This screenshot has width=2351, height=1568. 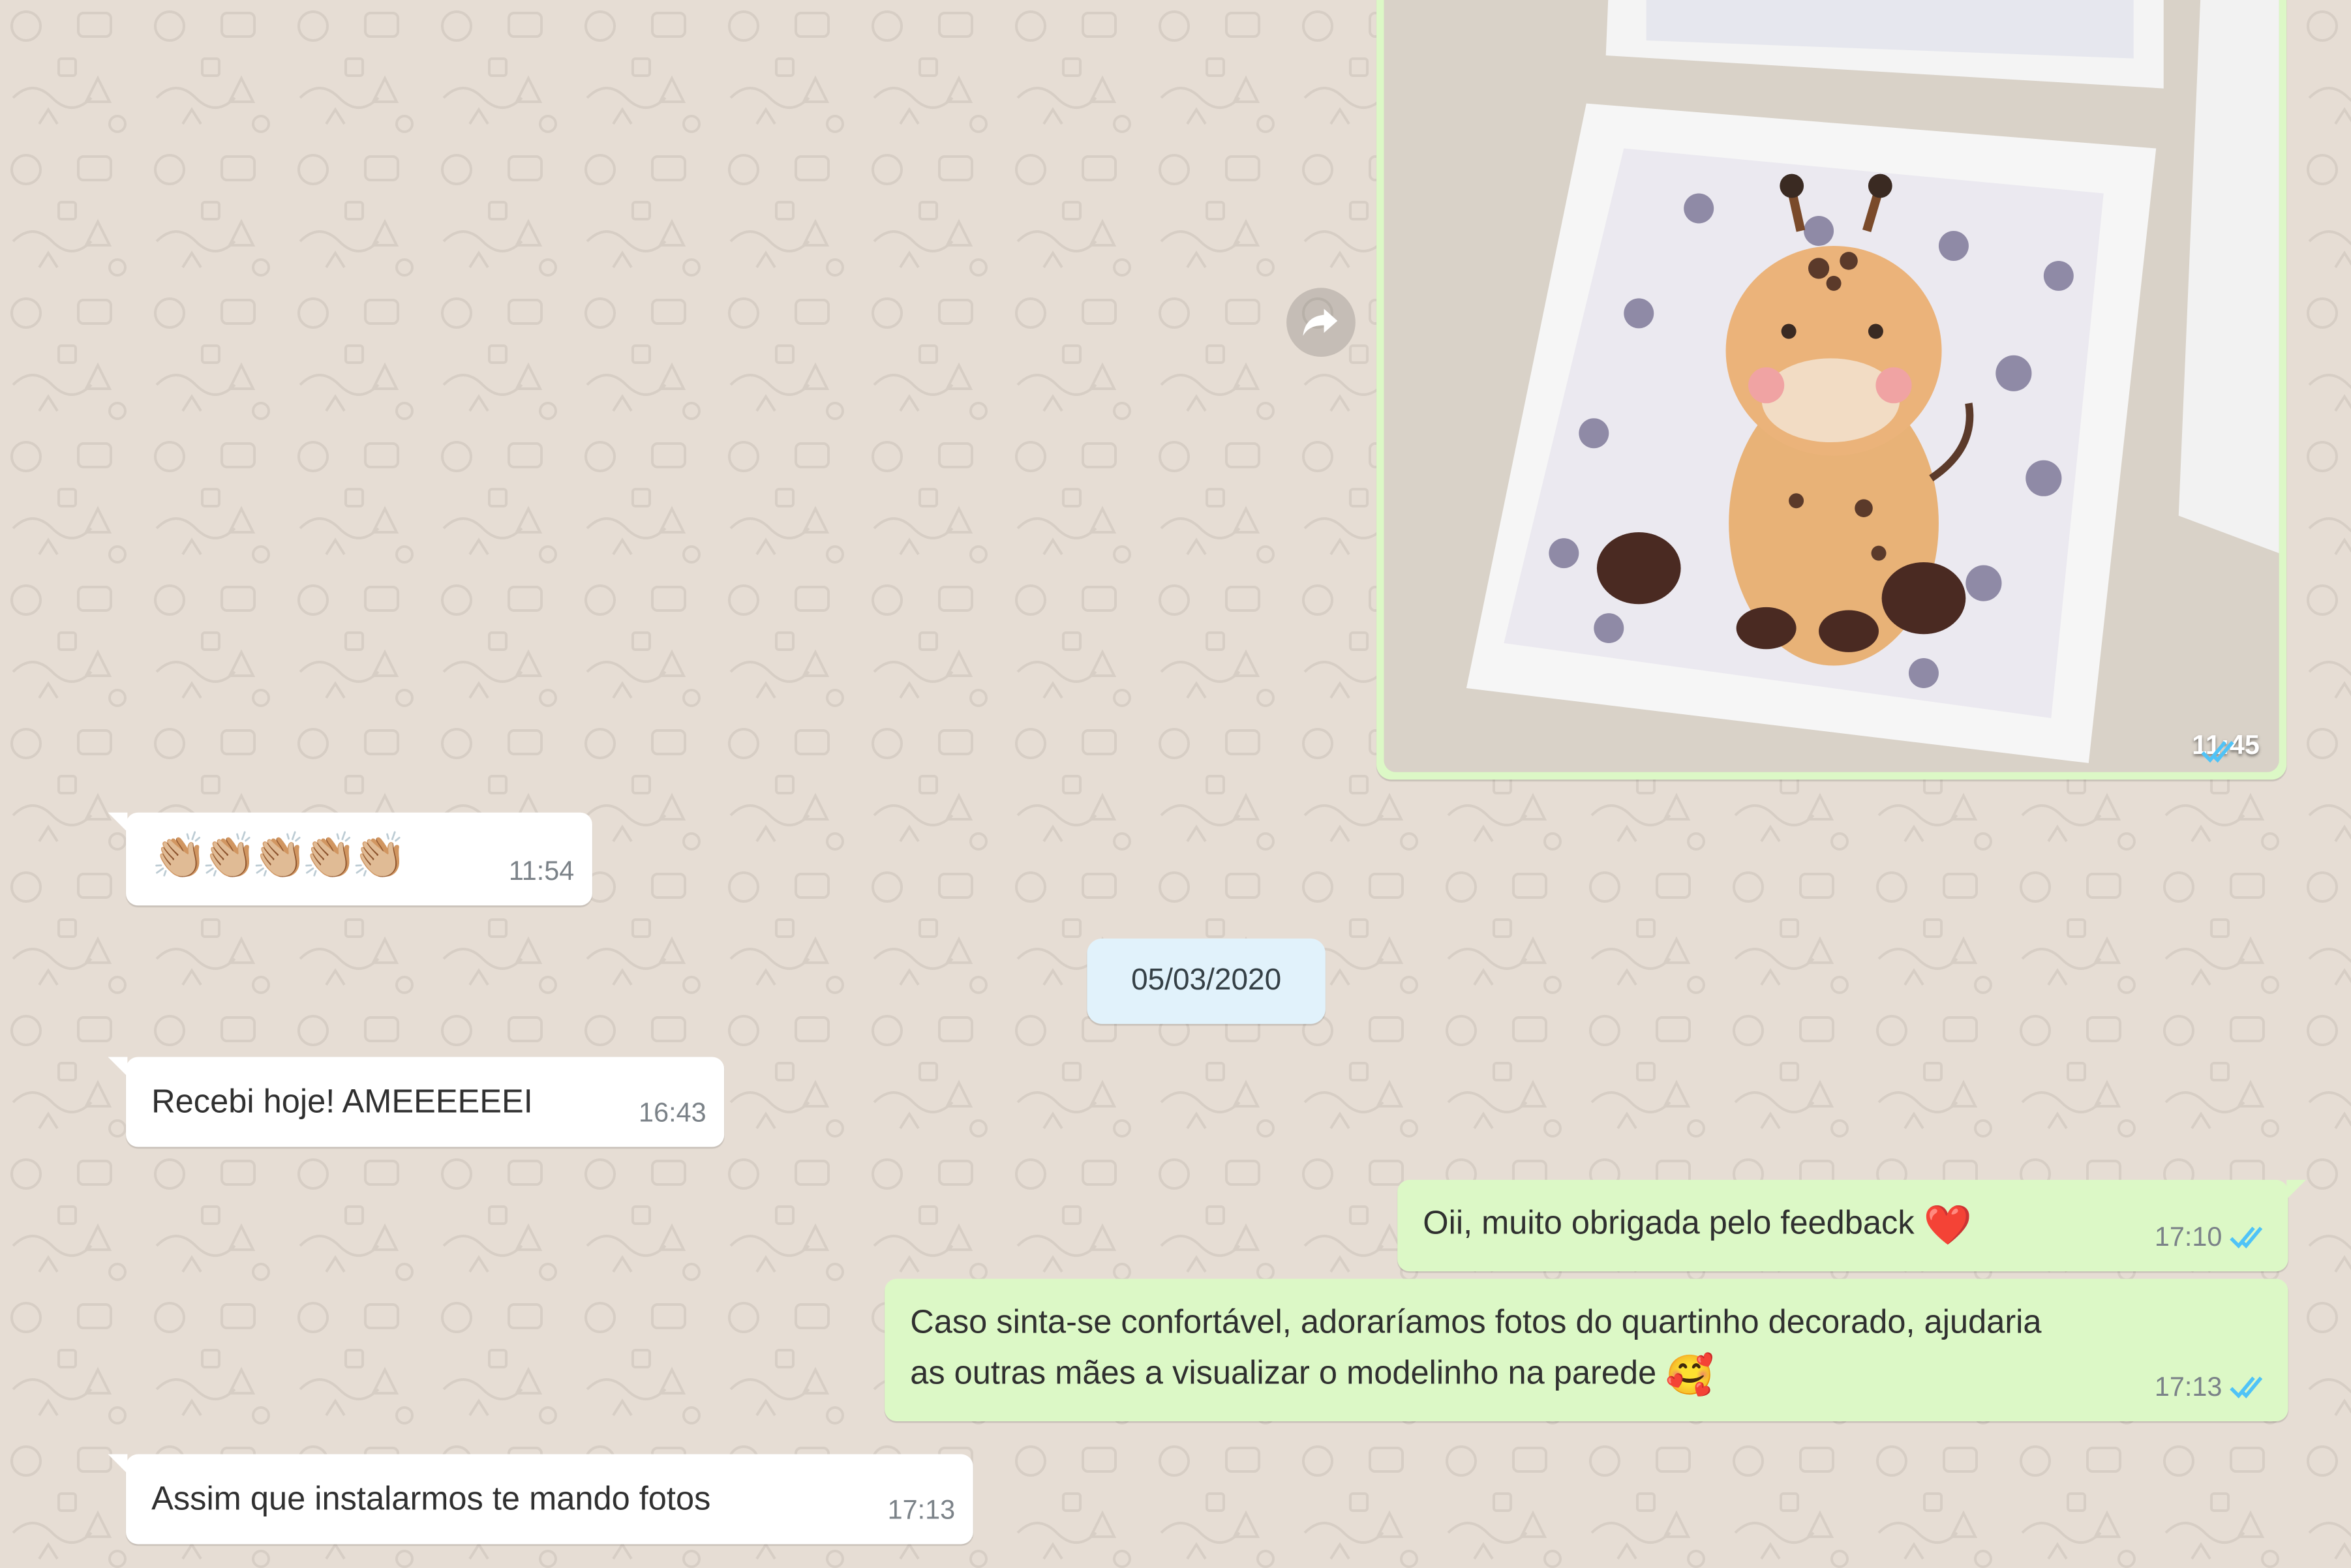 I want to click on message-time: 11:54, so click(x=541, y=871).